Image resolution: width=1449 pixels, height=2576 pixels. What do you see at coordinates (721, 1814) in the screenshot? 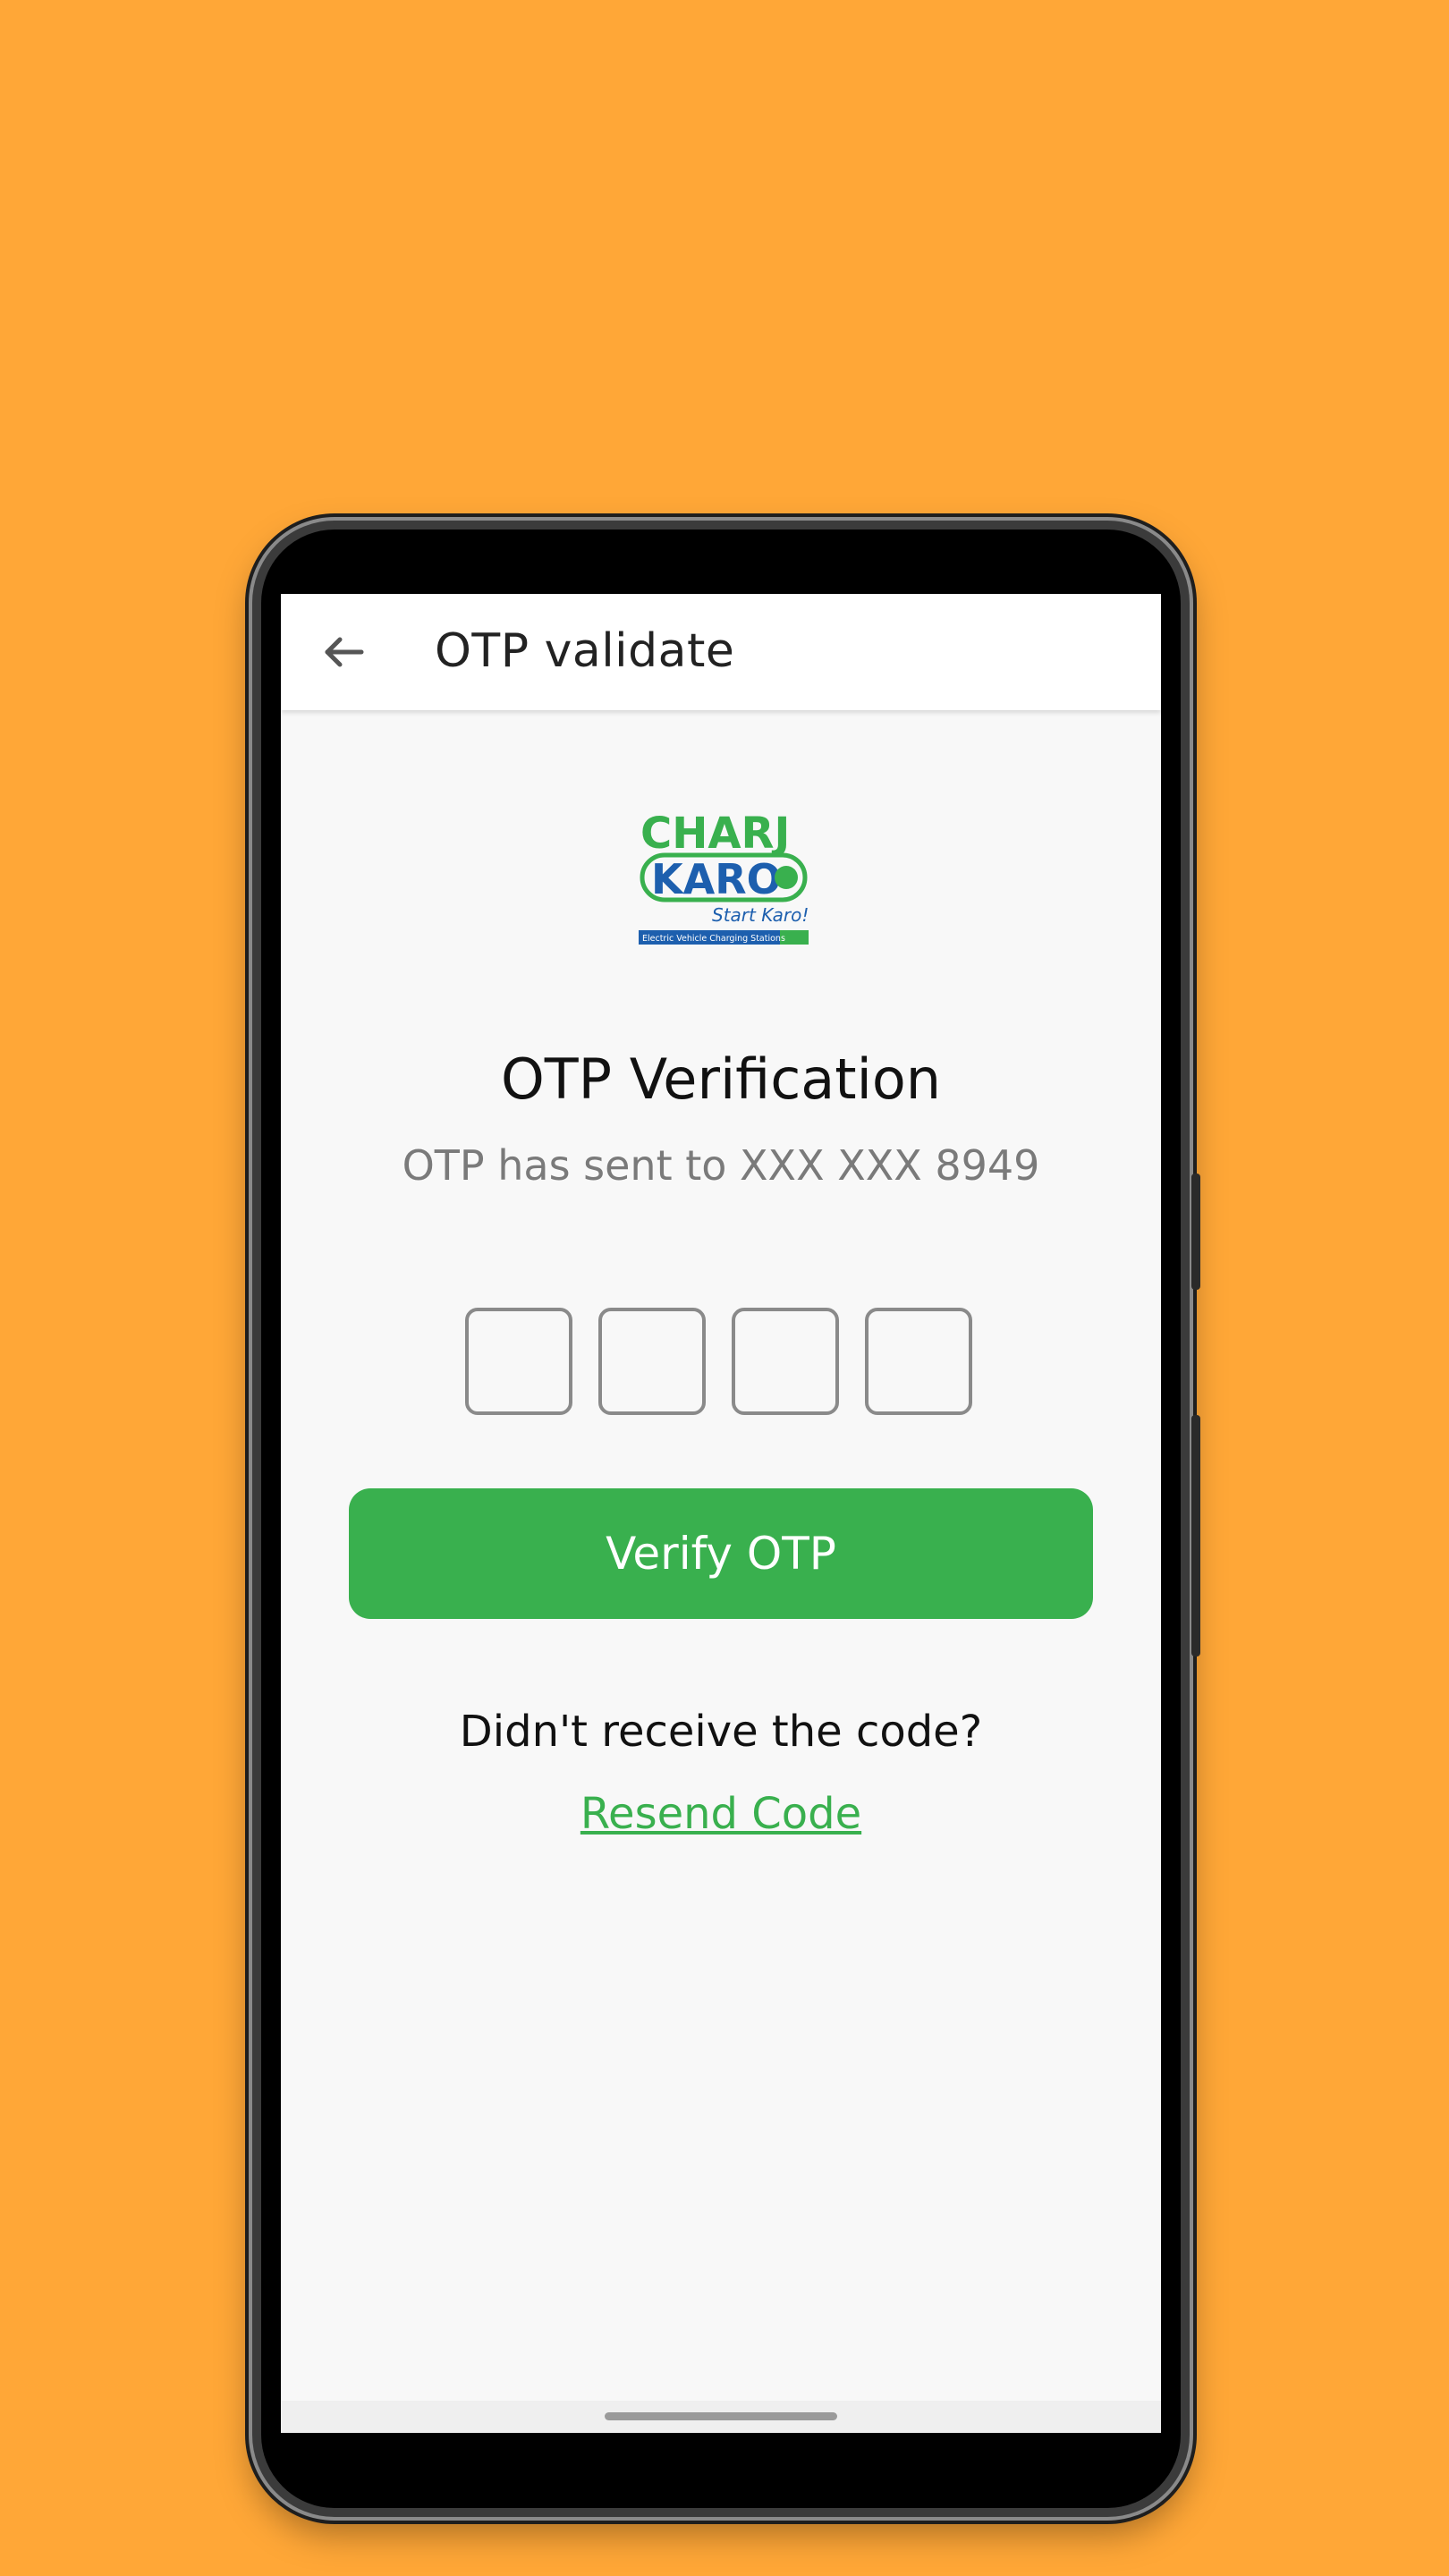
I see `resend-code-link: Resend Code` at bounding box center [721, 1814].